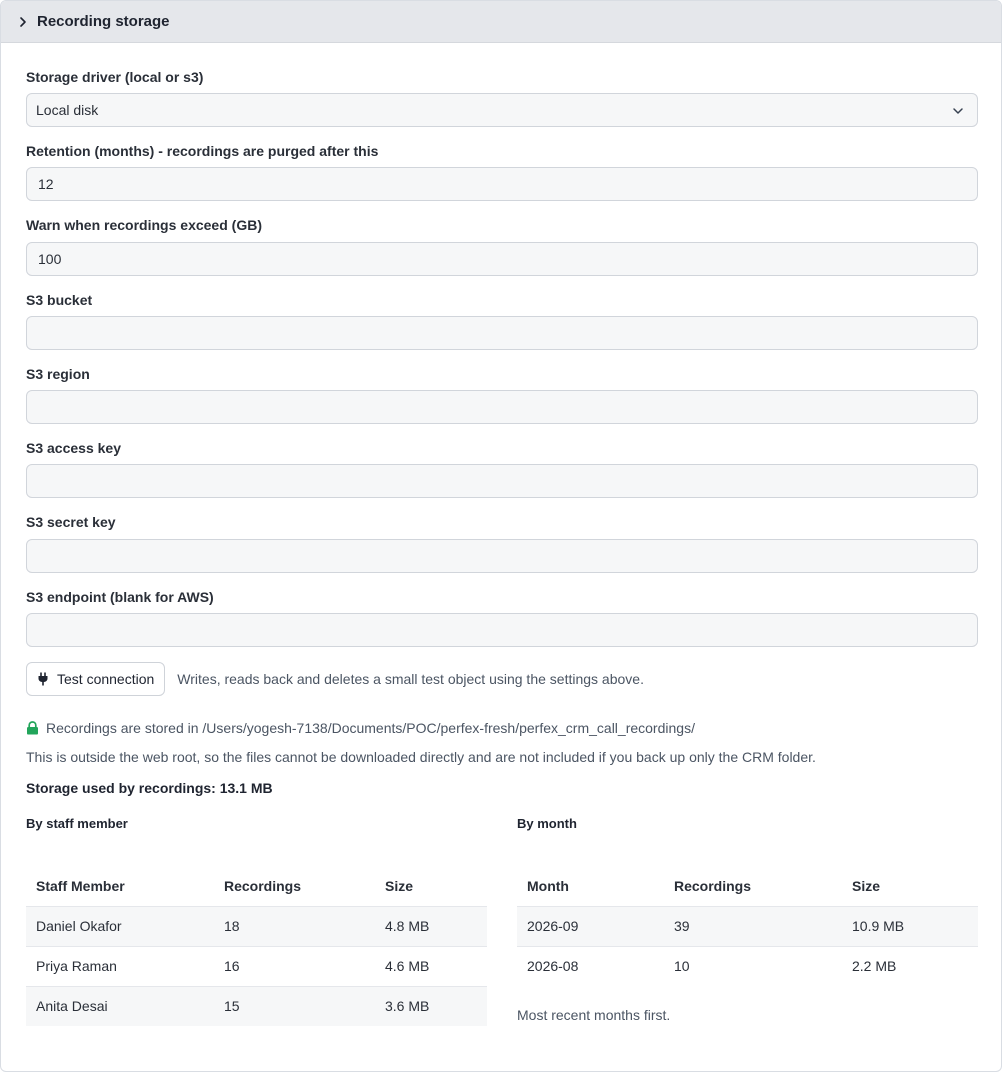  I want to click on bucket-label: S3 bucket, so click(59, 300).